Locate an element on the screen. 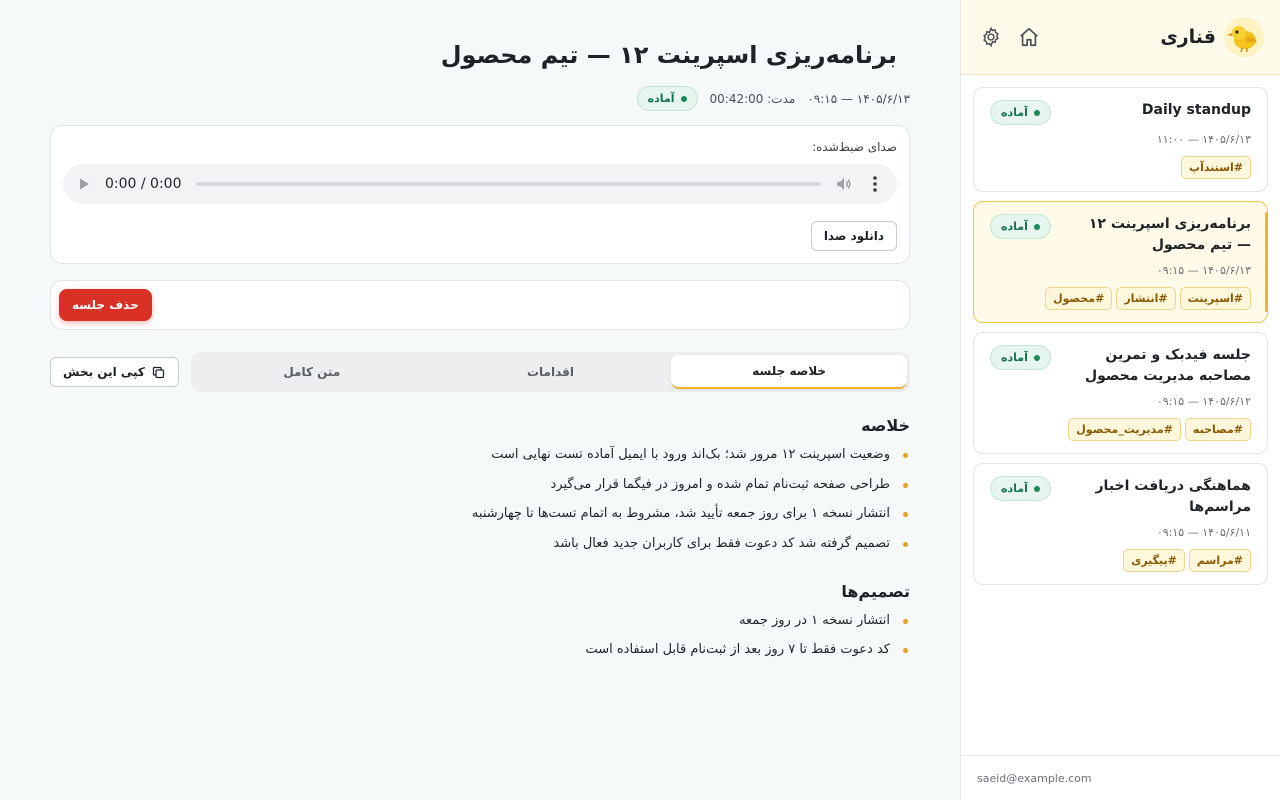 The image size is (1280, 800). tag: #مراسم is located at coordinates (1219, 560).